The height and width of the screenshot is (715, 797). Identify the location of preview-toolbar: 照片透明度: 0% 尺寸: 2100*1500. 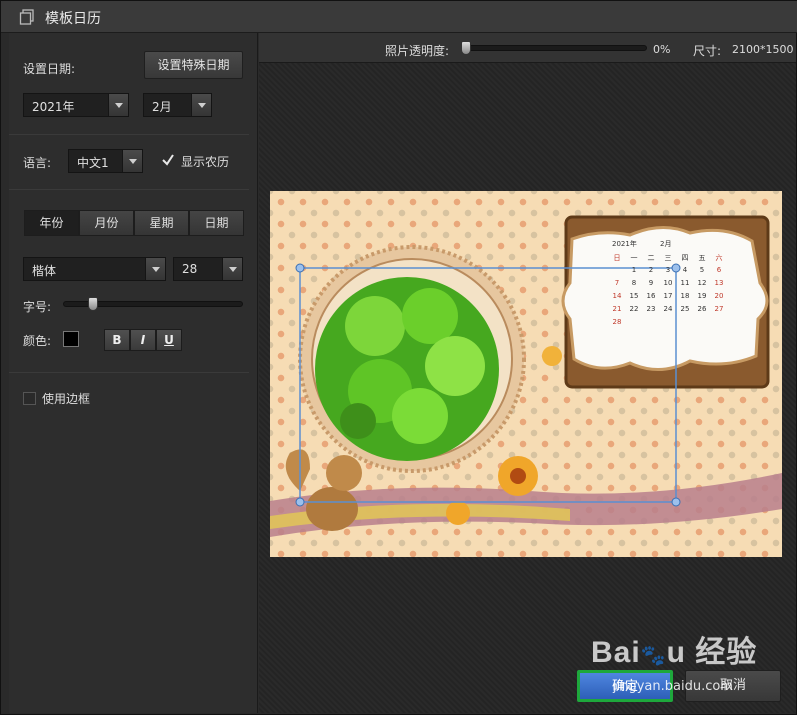
(527, 48).